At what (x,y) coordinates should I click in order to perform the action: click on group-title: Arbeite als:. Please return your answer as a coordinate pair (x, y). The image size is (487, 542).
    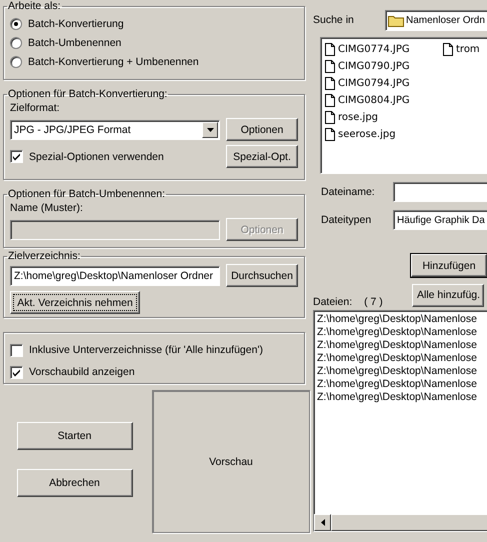
    Looking at the image, I should click on (34, 6).